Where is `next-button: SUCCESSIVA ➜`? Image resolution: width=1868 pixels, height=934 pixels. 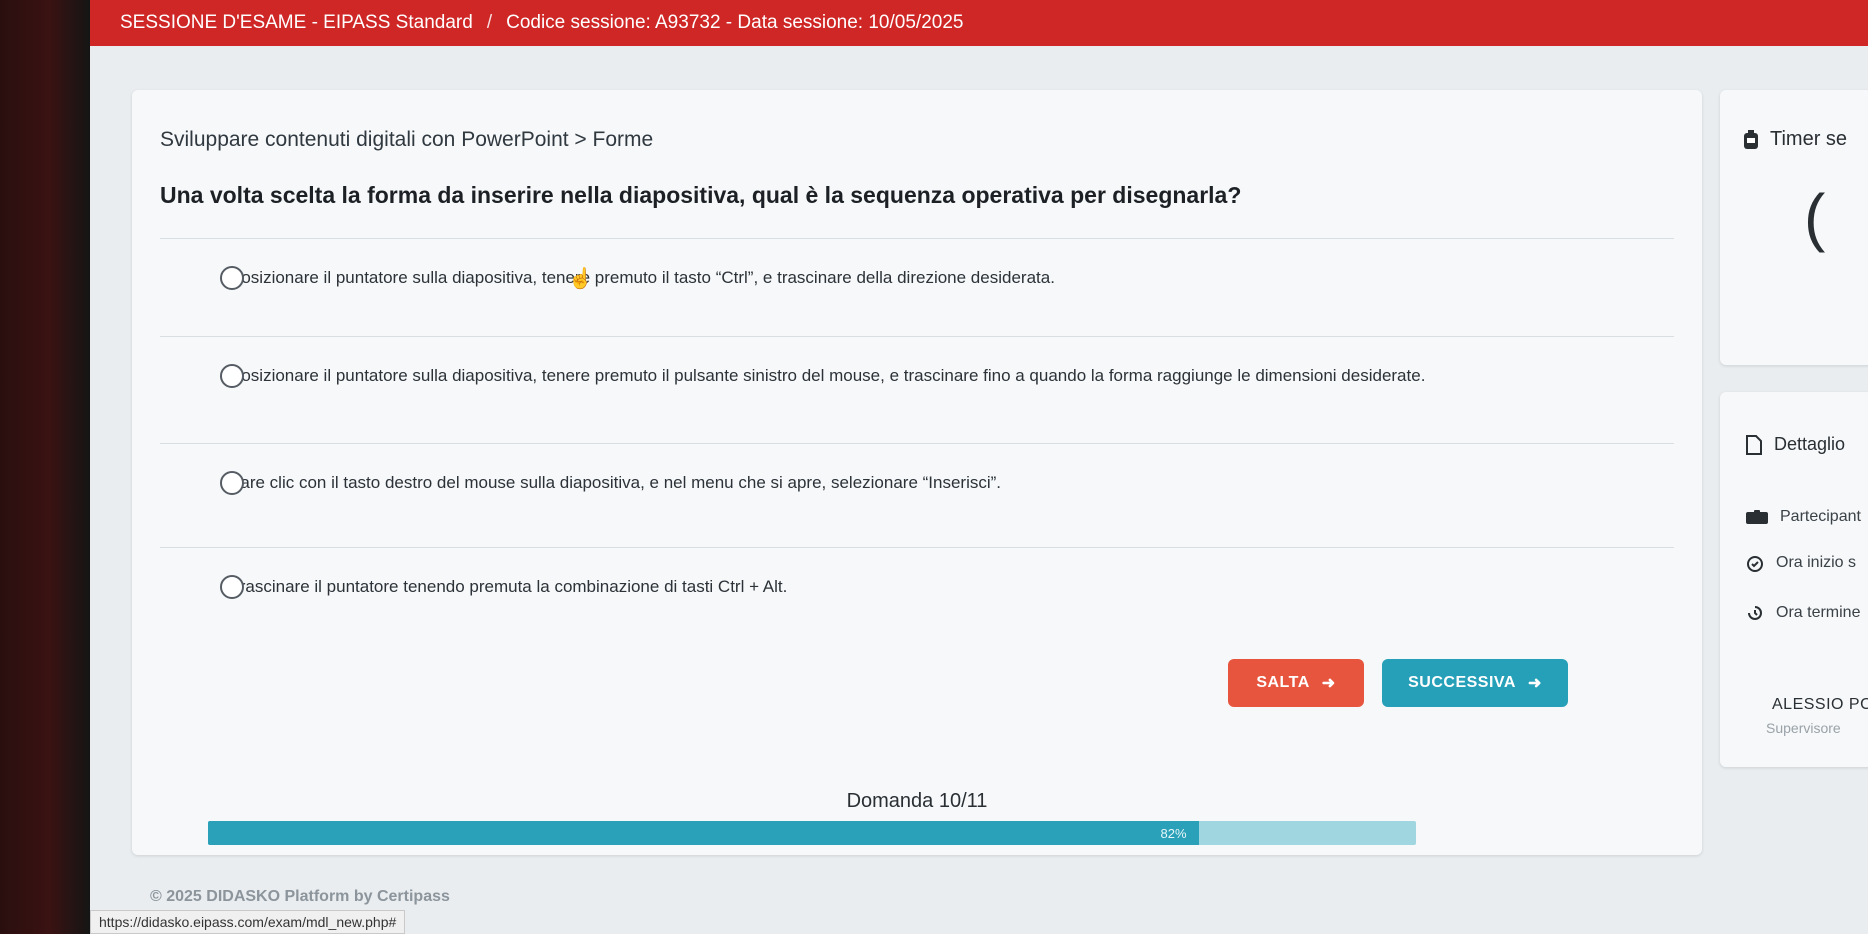
next-button: SUCCESSIVA ➜ is located at coordinates (1475, 683).